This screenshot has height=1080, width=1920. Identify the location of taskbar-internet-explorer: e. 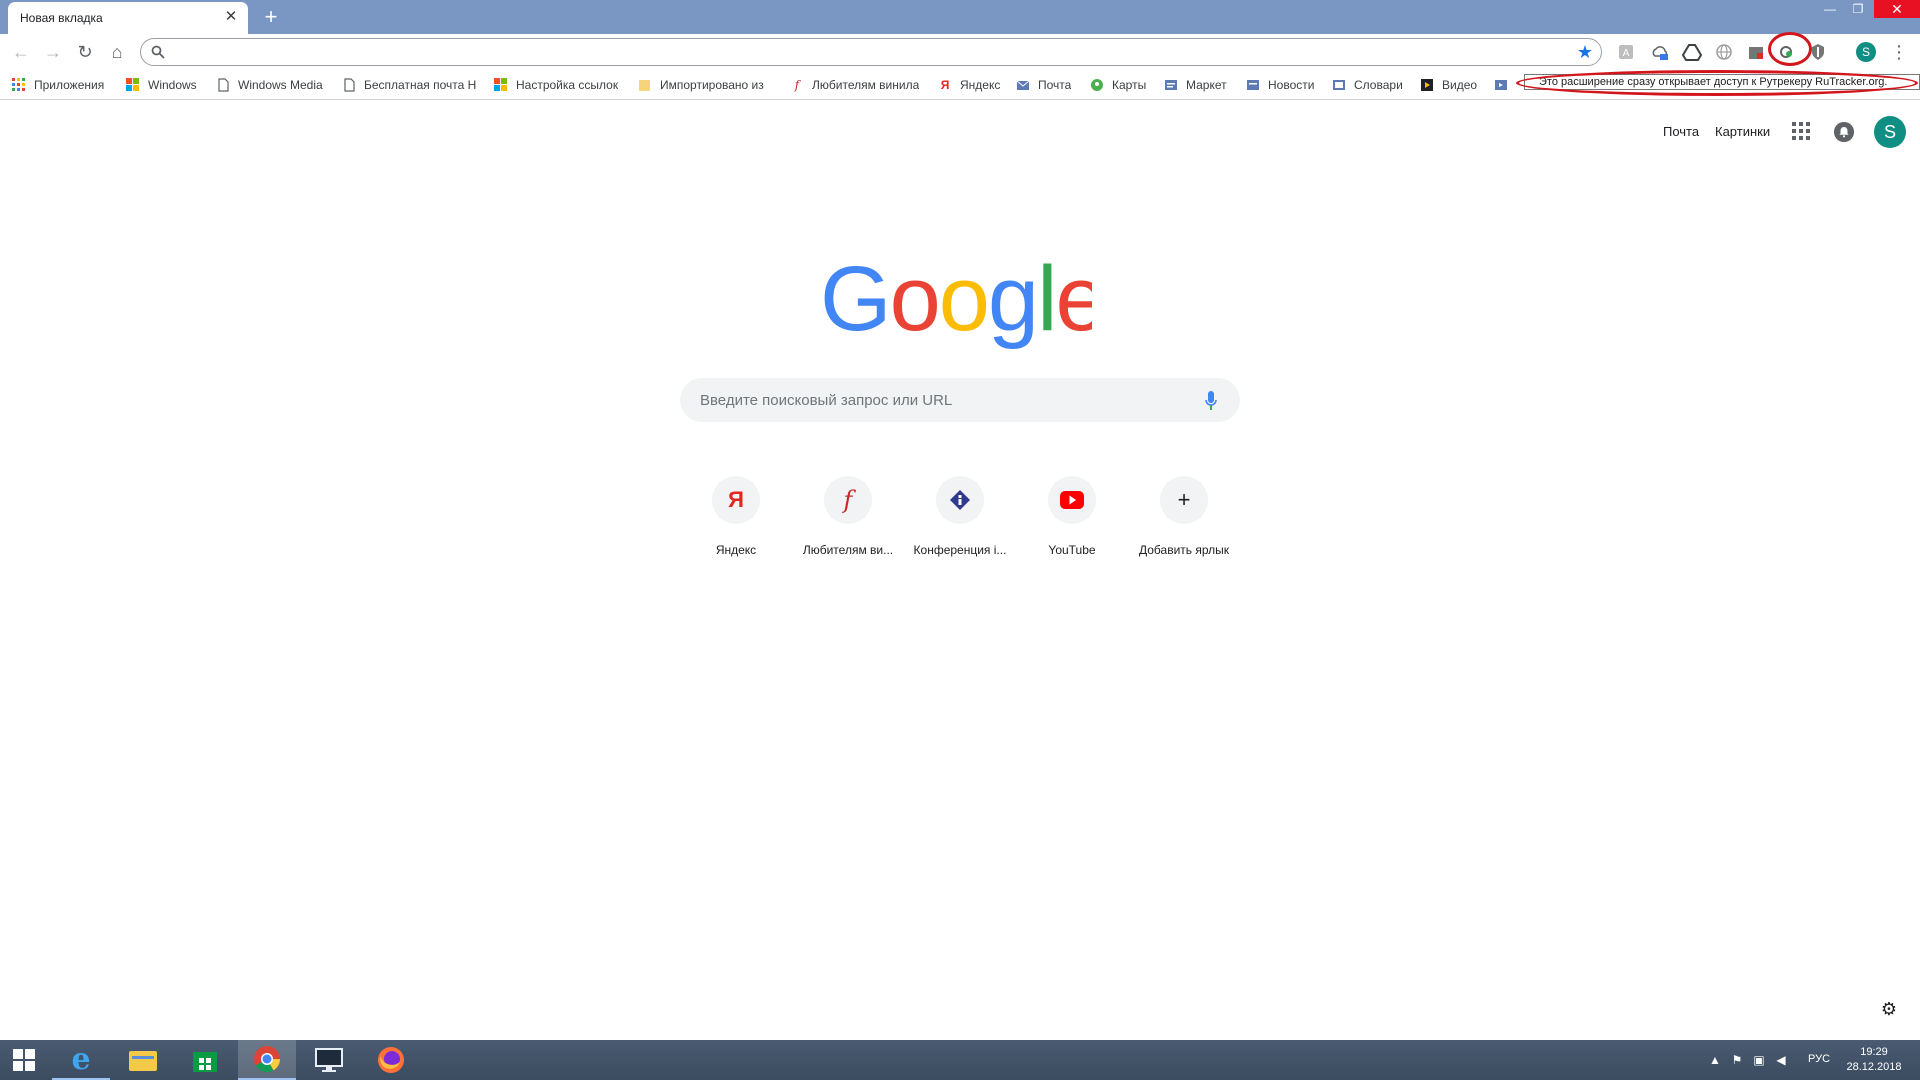
(81, 1060).